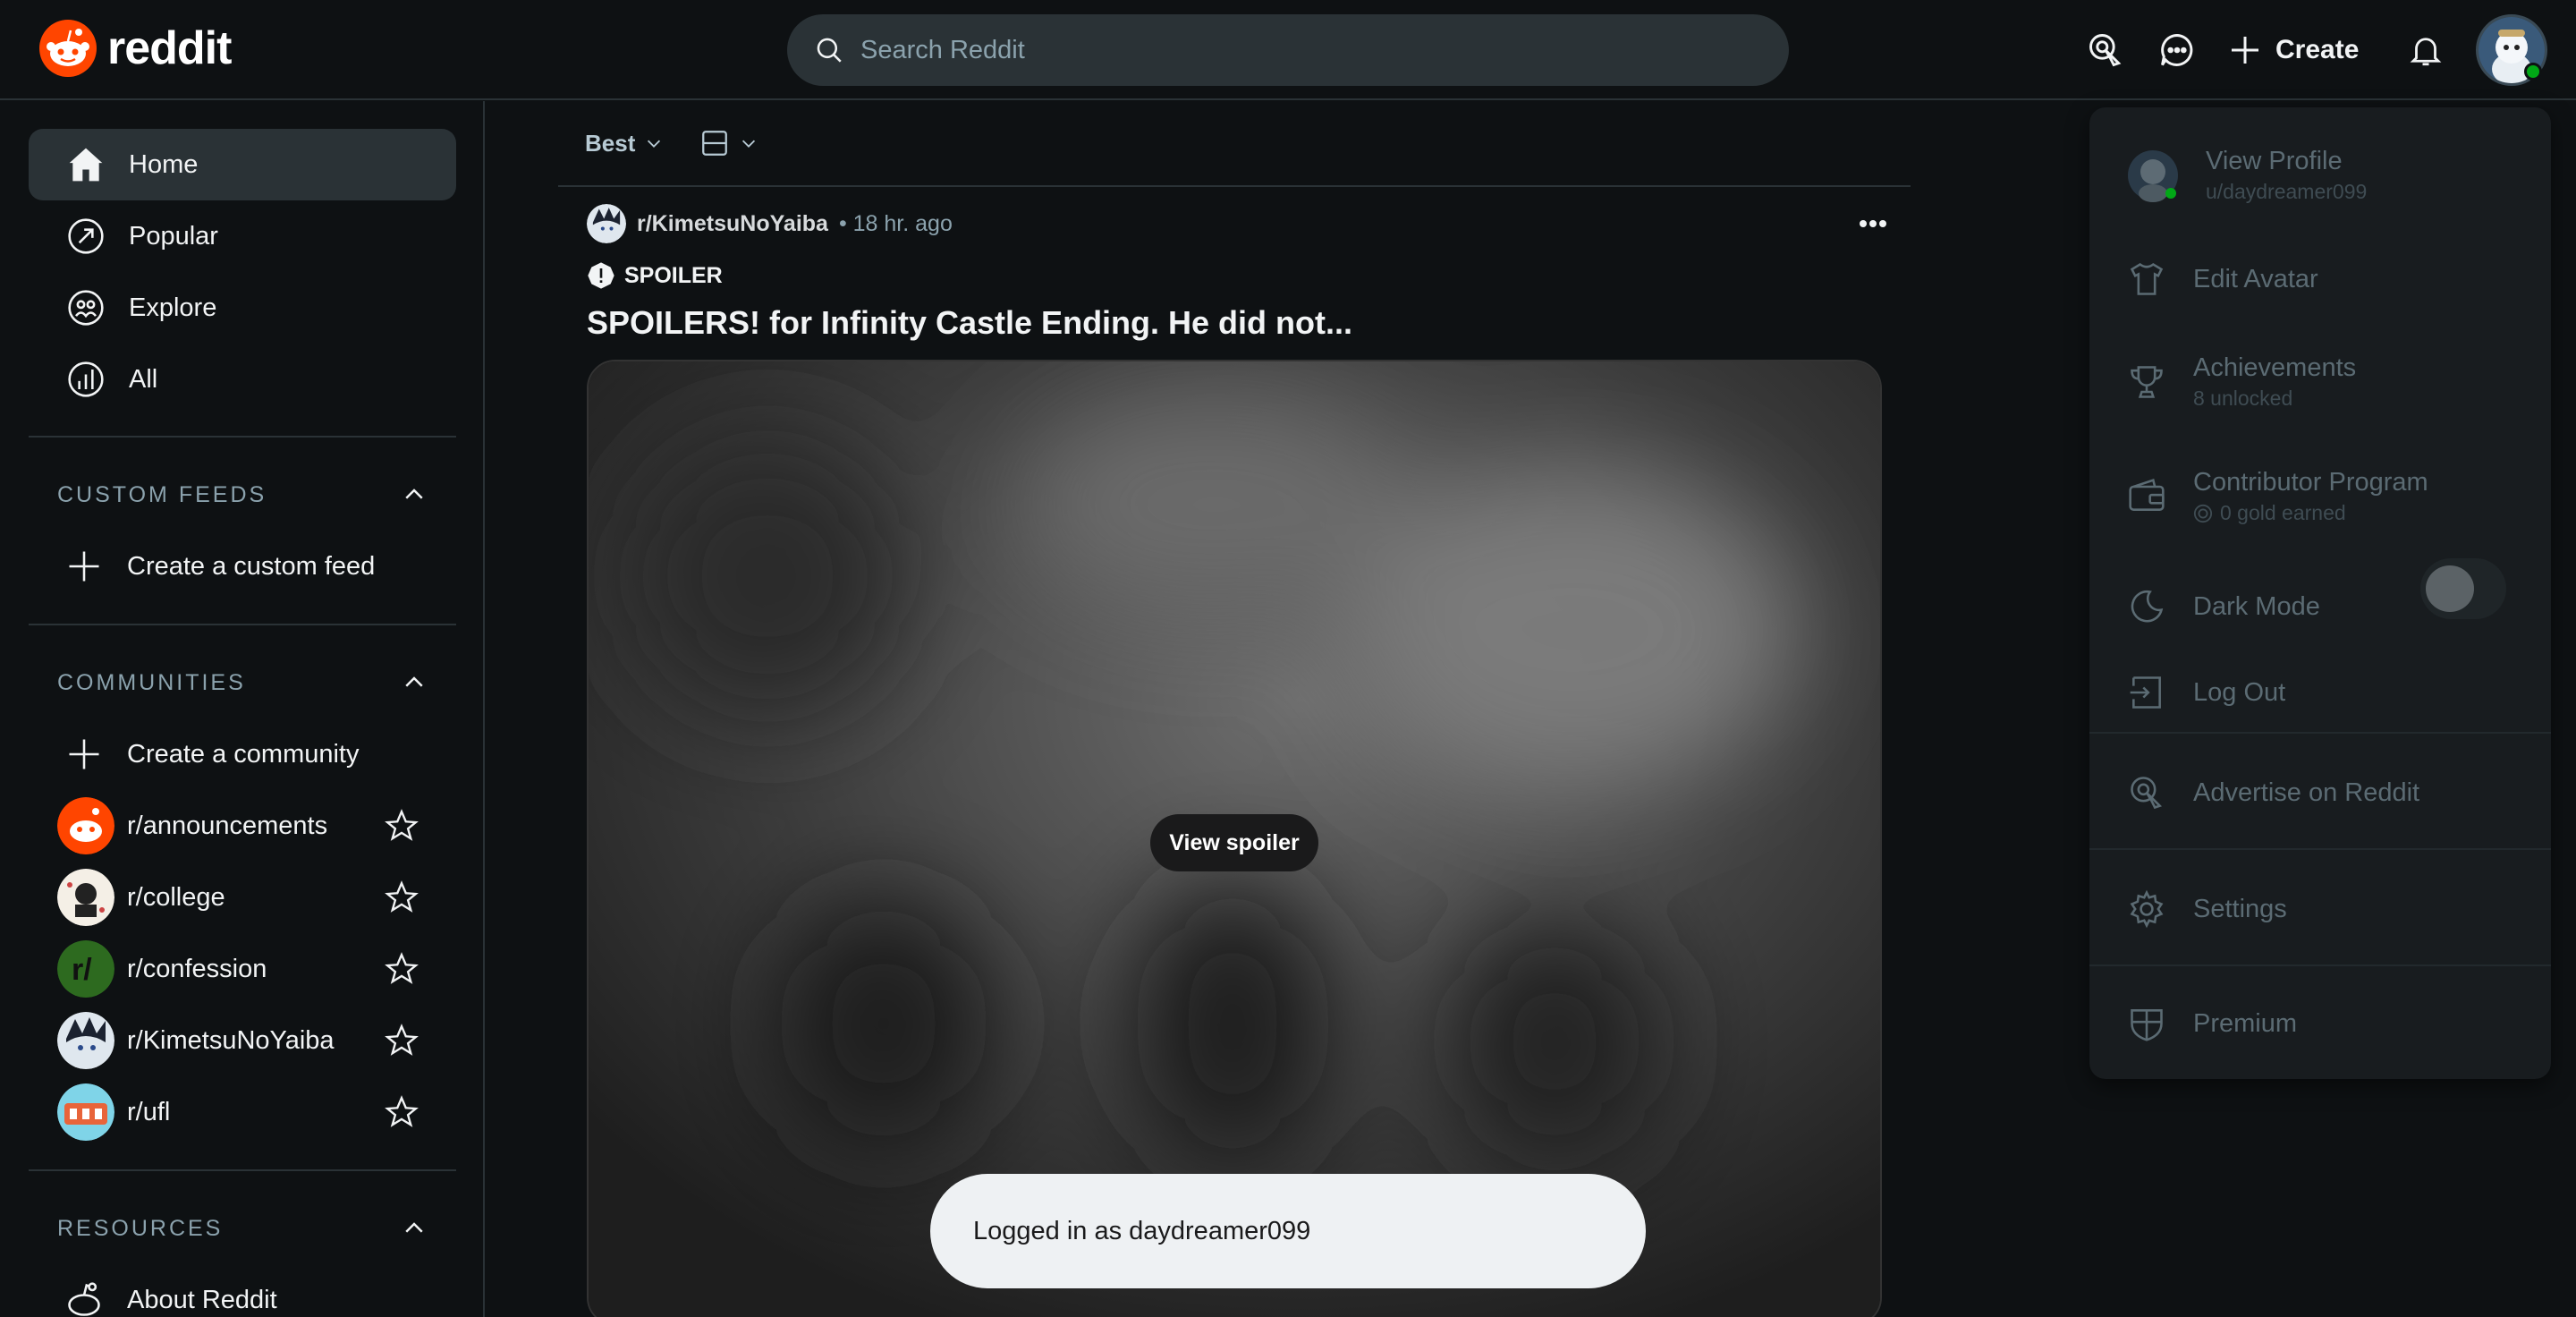 Image resolution: width=2576 pixels, height=1317 pixels. I want to click on sidebar-item-label: Create a custom feed, so click(251, 566).